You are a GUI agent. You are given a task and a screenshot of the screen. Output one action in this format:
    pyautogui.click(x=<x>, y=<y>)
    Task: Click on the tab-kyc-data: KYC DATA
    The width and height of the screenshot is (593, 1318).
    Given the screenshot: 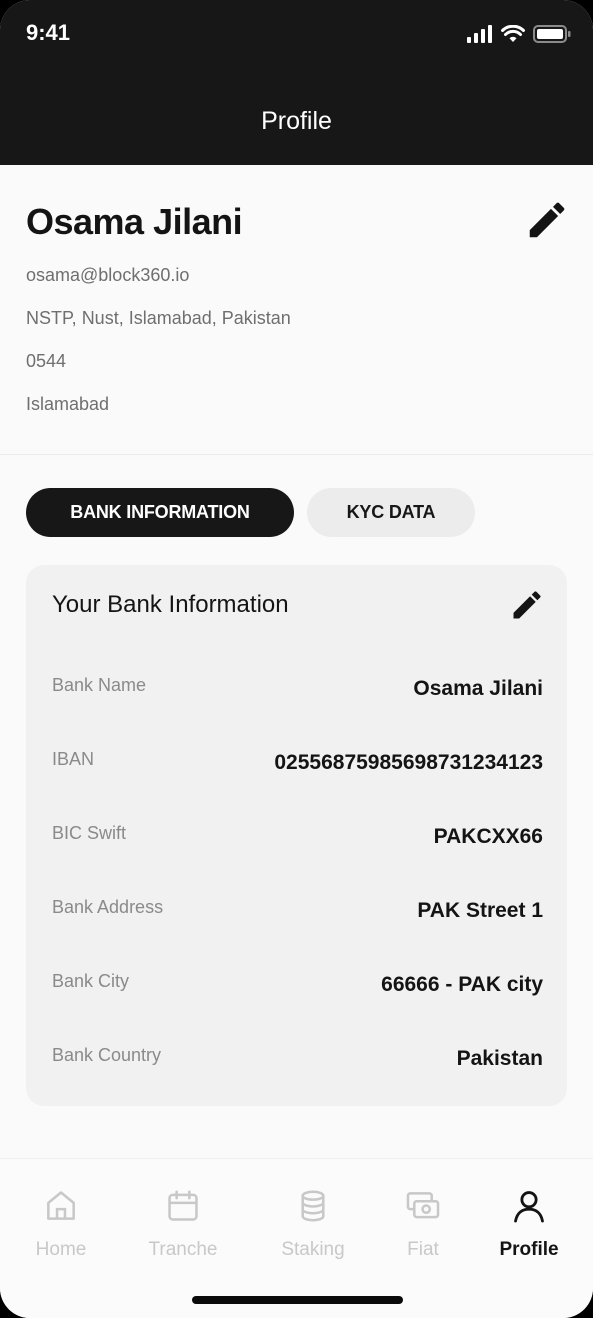 What is the action you would take?
    pyautogui.click(x=391, y=512)
    